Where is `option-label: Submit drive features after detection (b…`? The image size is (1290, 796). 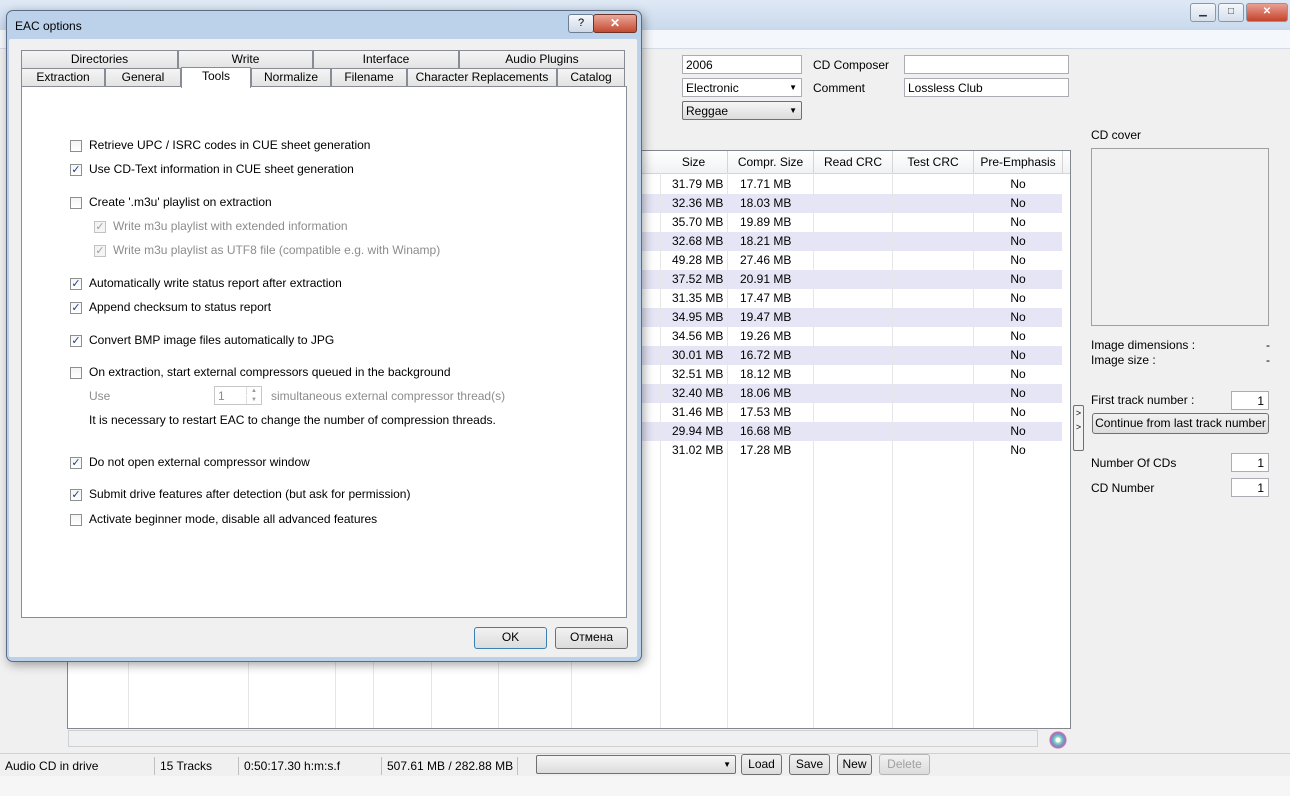 option-label: Submit drive features after detection (b… is located at coordinates (249, 494).